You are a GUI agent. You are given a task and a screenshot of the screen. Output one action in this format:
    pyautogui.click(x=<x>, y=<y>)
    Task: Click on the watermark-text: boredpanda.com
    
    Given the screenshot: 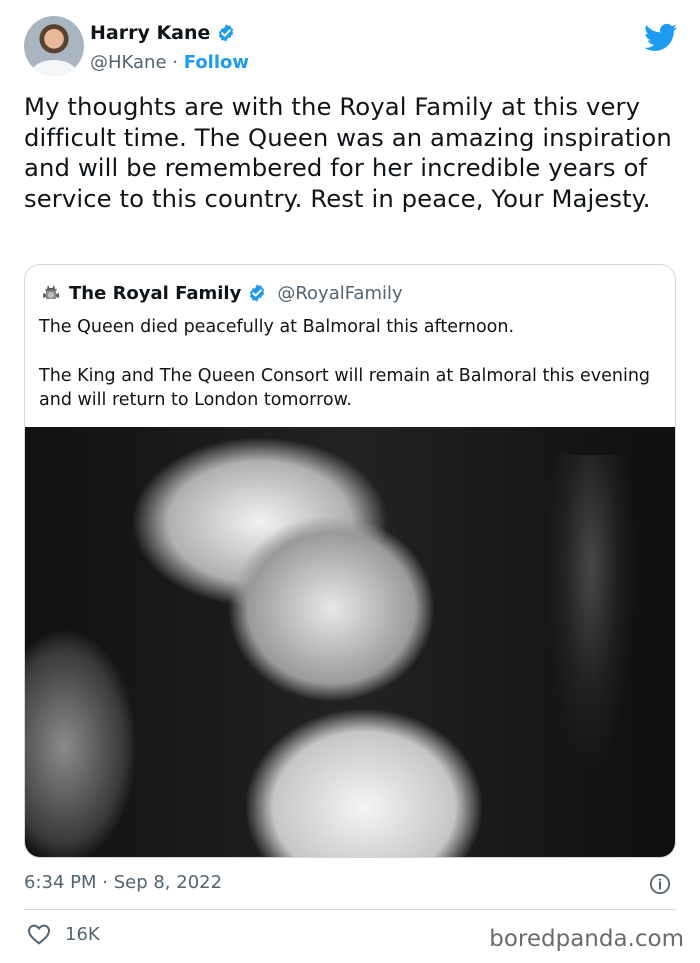 What is the action you would take?
    pyautogui.click(x=586, y=939)
    